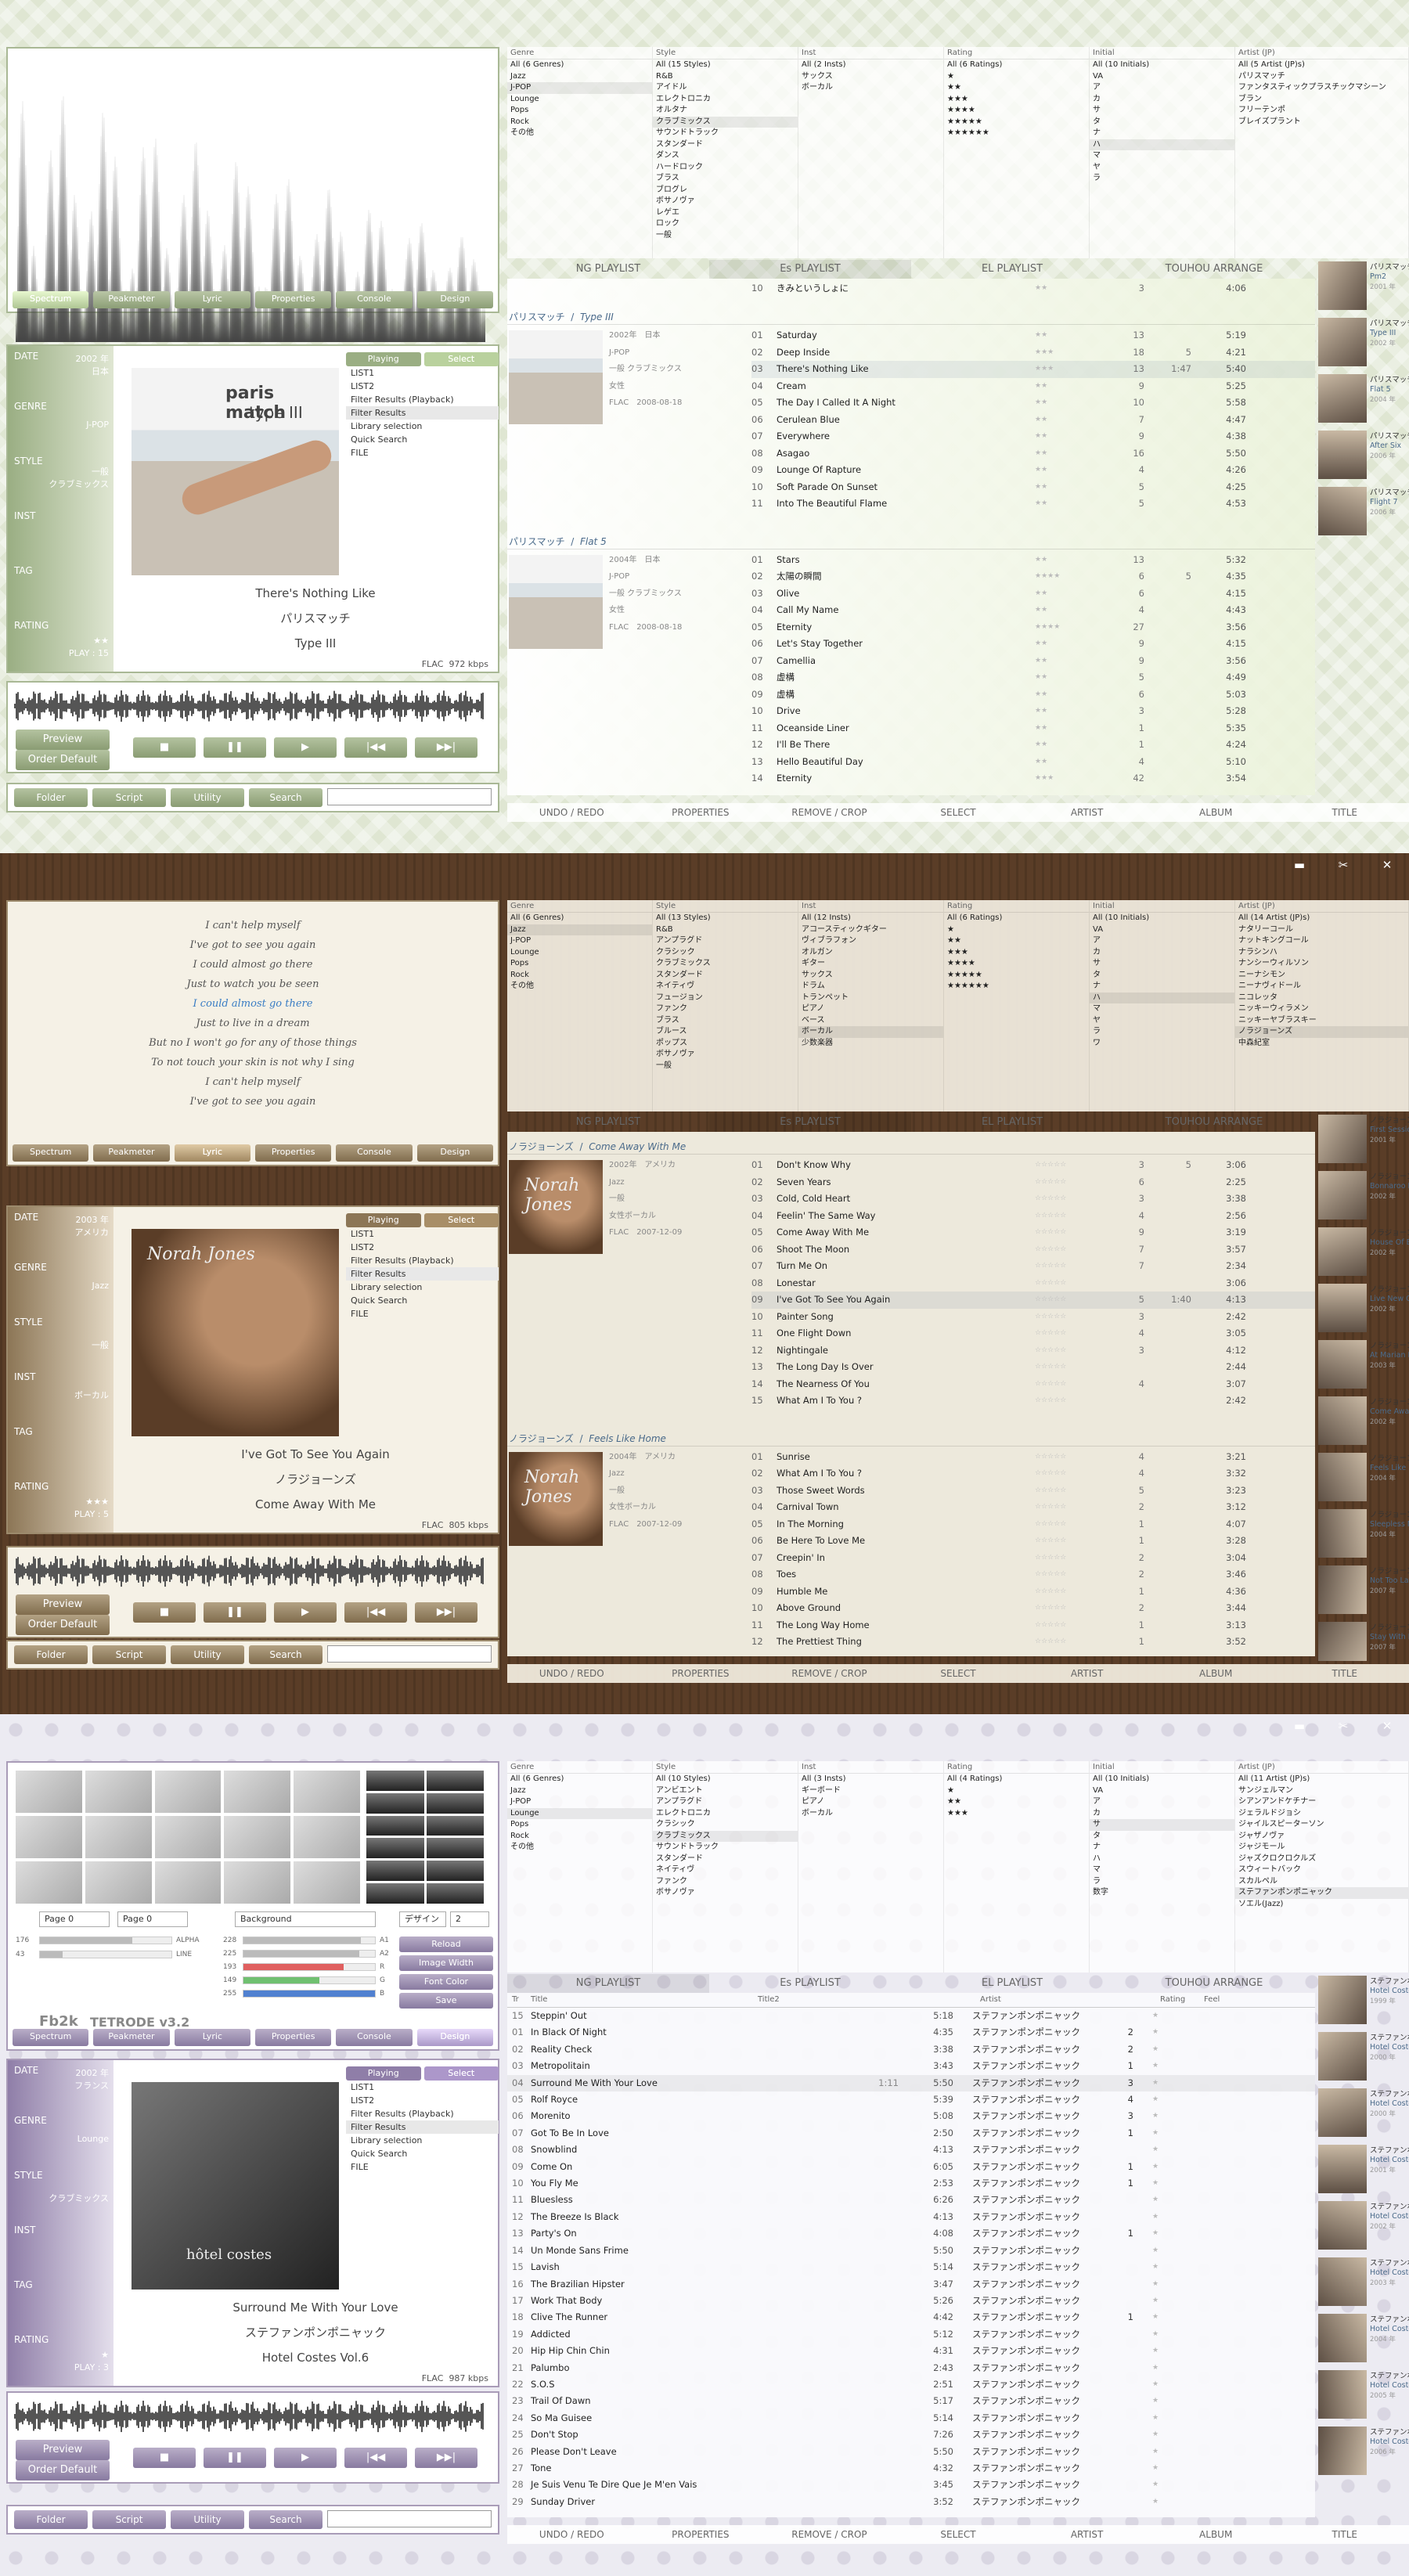  Describe the element at coordinates (871, 77) in the screenshot. I see `filter-item: サックス` at that location.